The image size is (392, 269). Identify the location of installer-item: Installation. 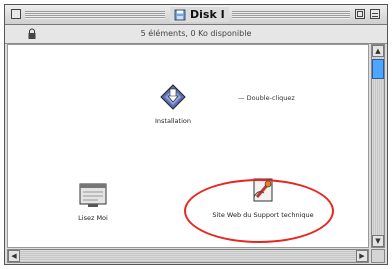
(173, 104).